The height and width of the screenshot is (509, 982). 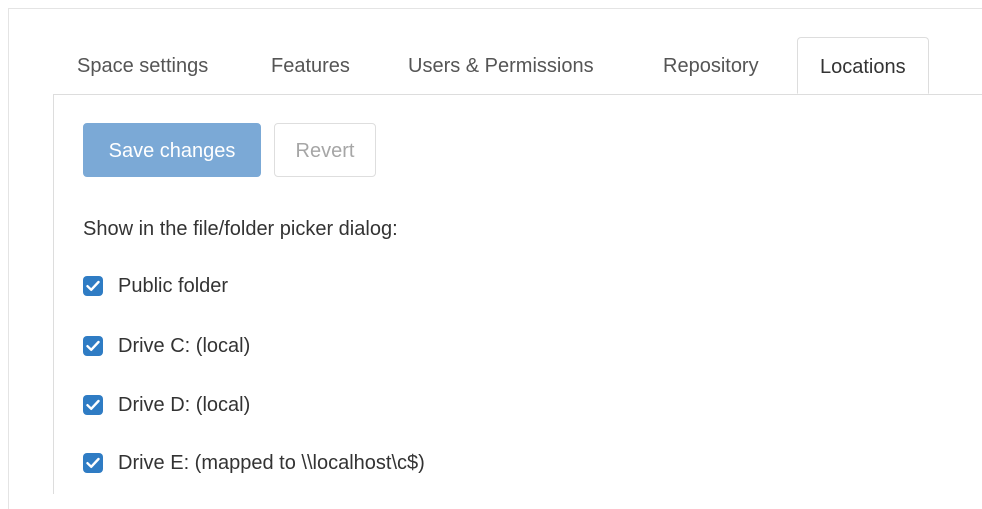 I want to click on drive-c-checkbox, so click(x=93, y=346).